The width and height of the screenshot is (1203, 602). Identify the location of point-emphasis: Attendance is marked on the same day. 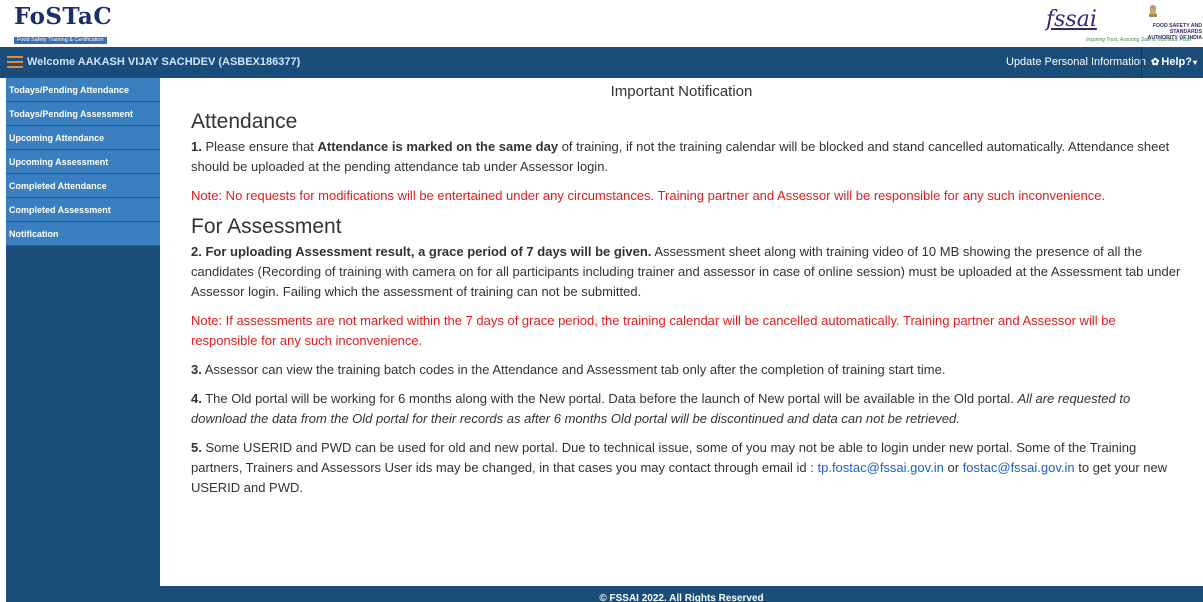
(438, 146).